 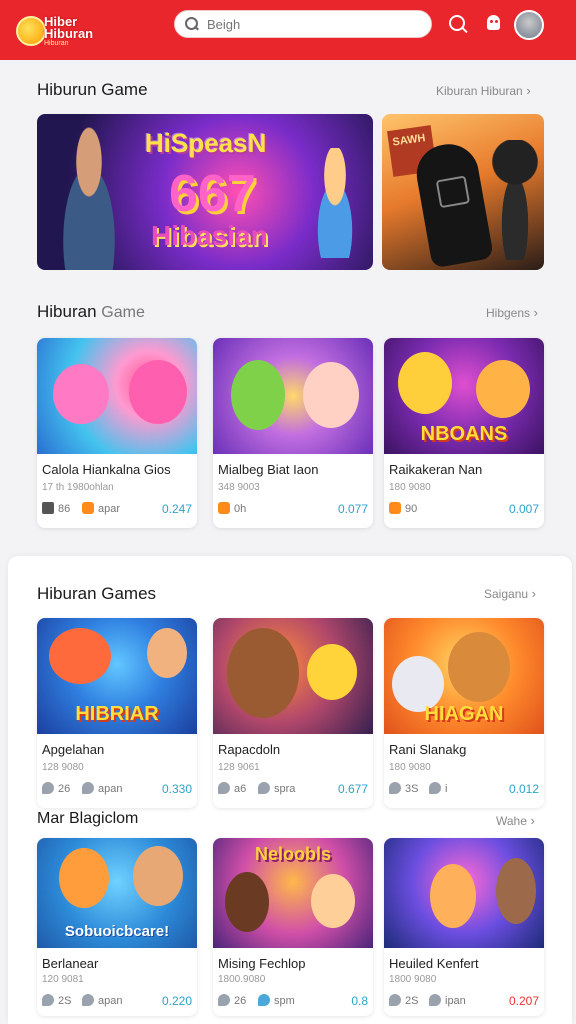 What do you see at coordinates (239, 487) in the screenshot?
I see `game-meta: 348 9003` at bounding box center [239, 487].